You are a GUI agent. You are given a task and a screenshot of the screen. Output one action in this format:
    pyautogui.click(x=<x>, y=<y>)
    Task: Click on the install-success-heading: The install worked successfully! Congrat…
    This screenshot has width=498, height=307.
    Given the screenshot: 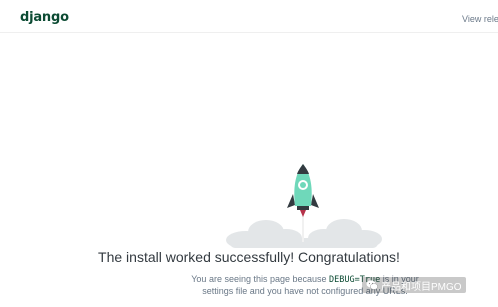 What is the action you would take?
    pyautogui.click(x=249, y=257)
    